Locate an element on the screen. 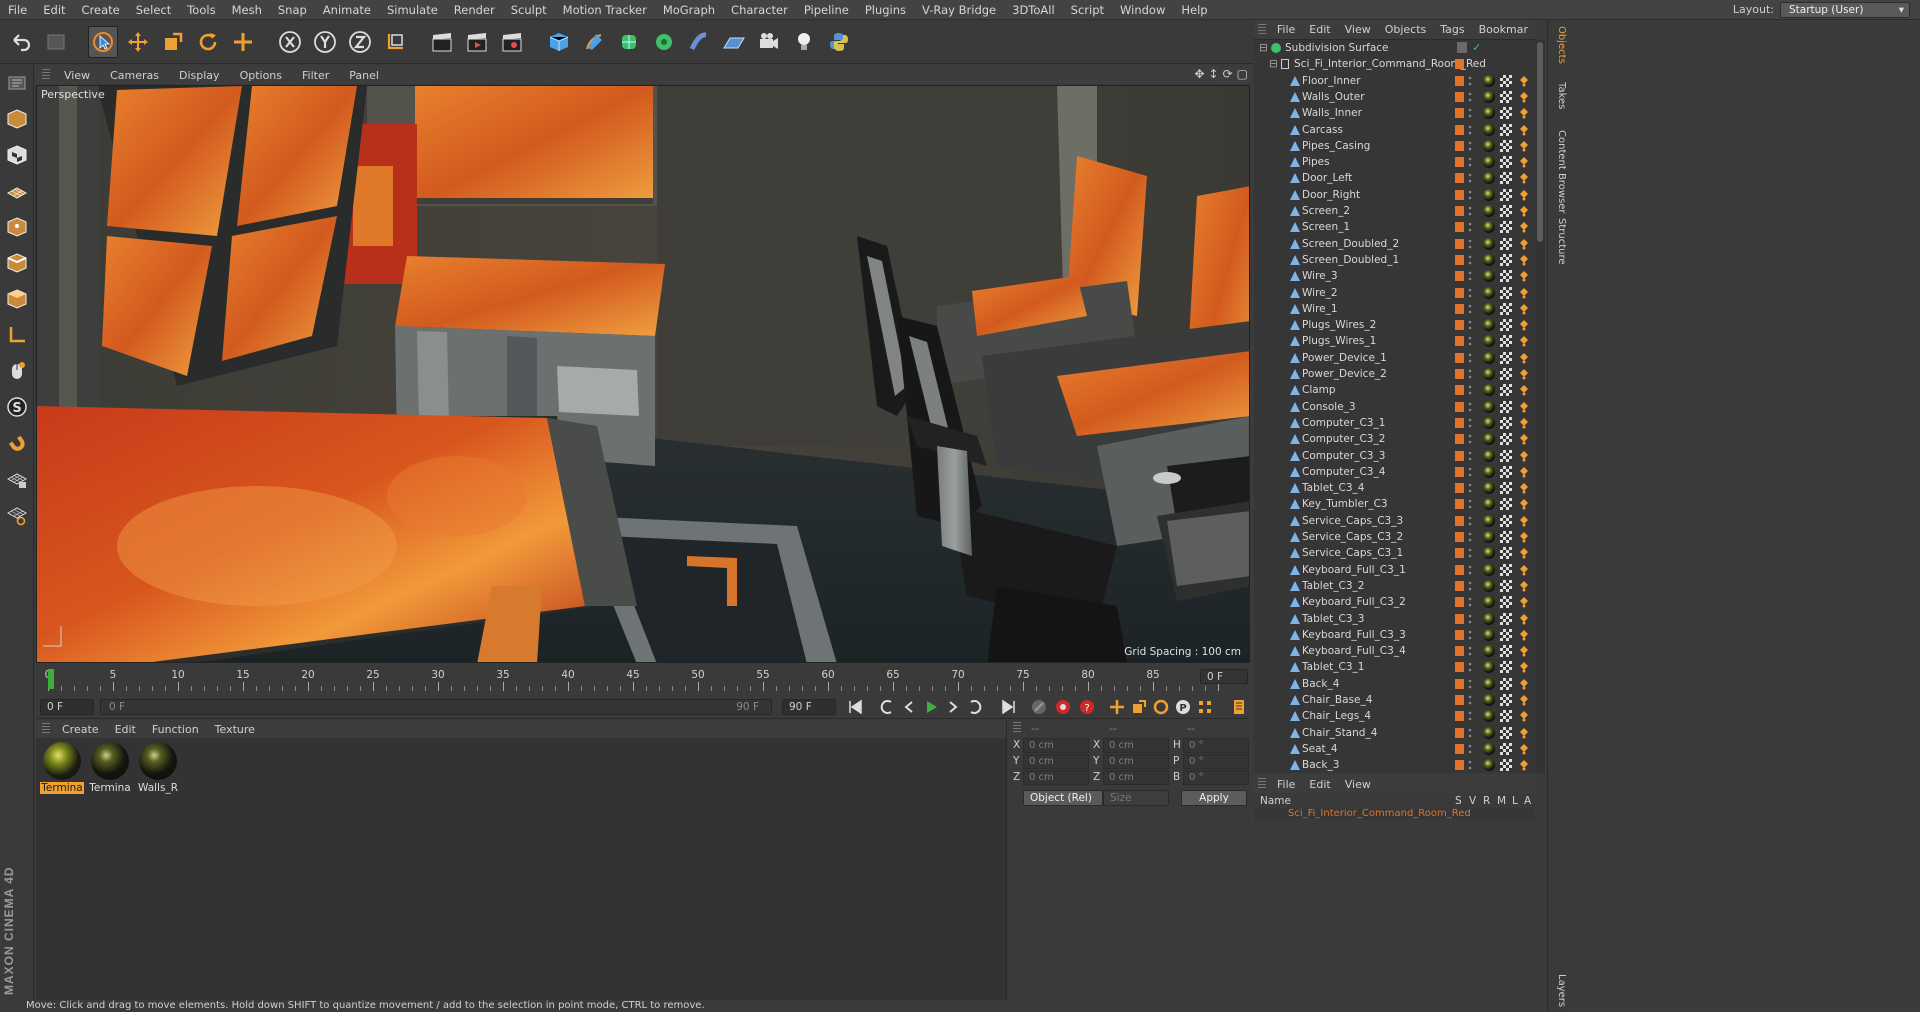  key-point-level-button is located at coordinates (1205, 707).